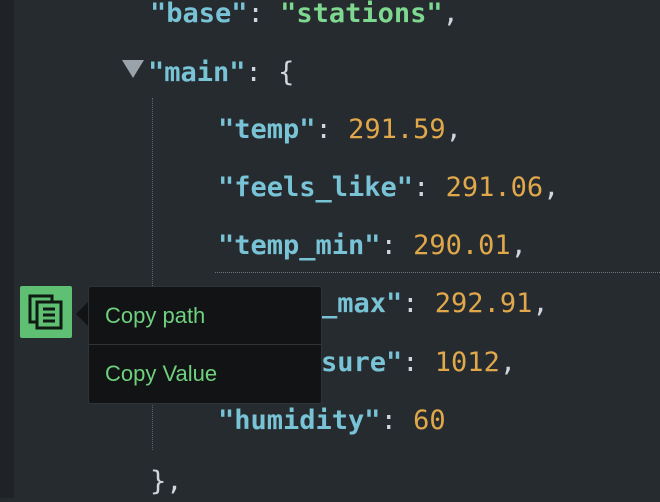  What do you see at coordinates (316, 187) in the screenshot?
I see `json-key: "feels_like"` at bounding box center [316, 187].